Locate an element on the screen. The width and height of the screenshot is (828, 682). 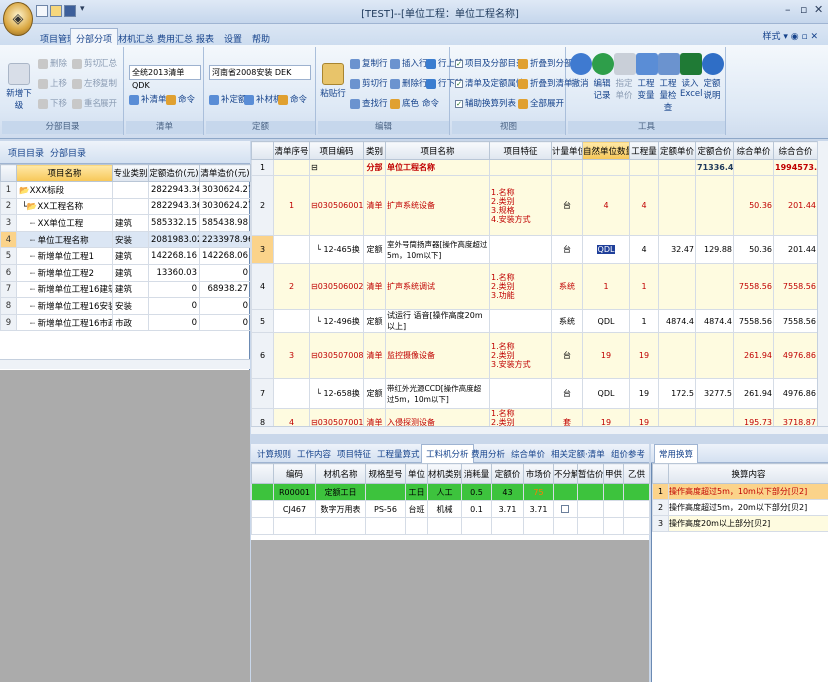
column-header: 单位 is located at coordinates (416, 473).